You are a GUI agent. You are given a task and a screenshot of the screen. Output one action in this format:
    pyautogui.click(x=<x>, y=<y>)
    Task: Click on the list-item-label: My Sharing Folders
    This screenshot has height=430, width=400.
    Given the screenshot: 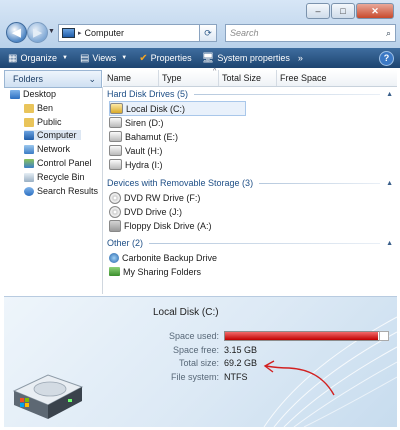 What is the action you would take?
    pyautogui.click(x=162, y=271)
    